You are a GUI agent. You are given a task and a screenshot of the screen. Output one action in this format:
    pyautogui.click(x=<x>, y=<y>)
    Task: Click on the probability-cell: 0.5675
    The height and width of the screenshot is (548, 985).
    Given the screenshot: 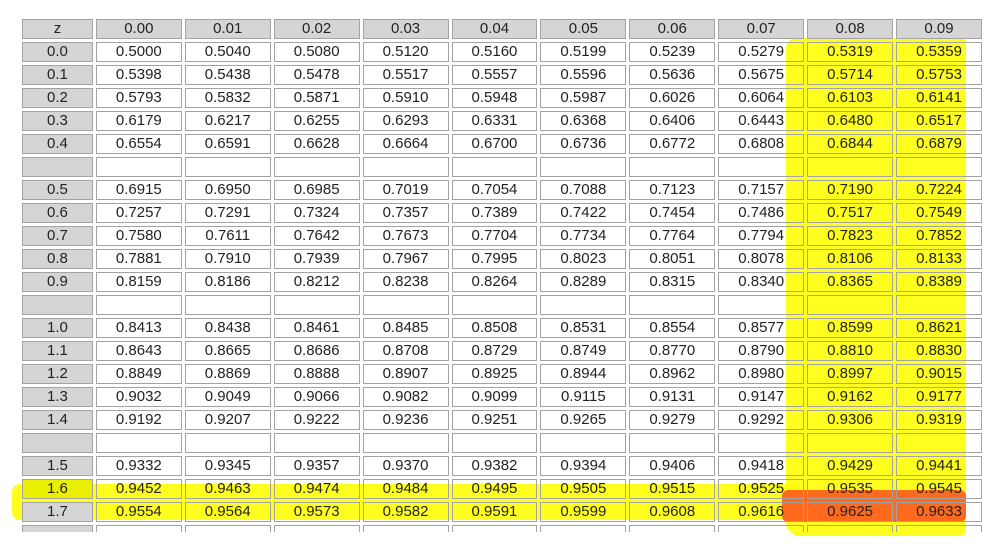 What is the action you would take?
    pyautogui.click(x=761, y=75)
    